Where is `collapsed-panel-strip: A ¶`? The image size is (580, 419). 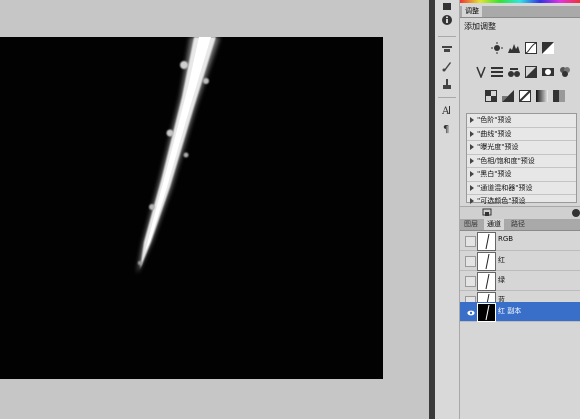
collapsed-panel-strip: A ¶ is located at coordinates (447, 209).